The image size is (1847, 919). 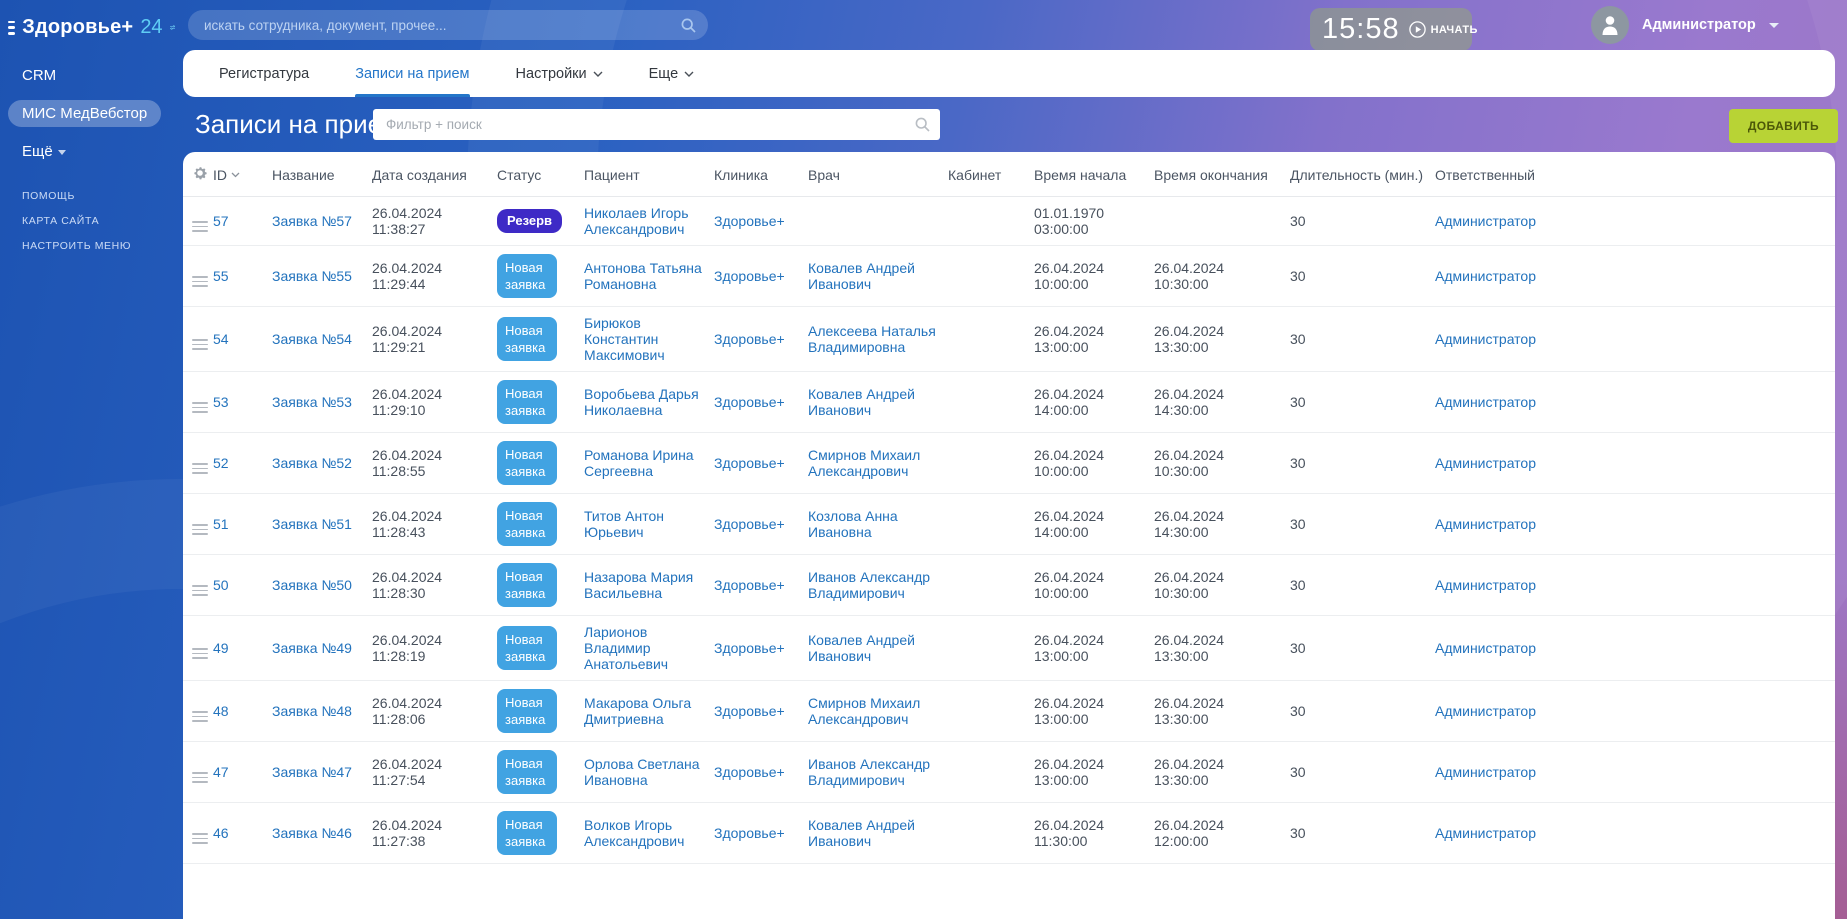 What do you see at coordinates (1635, 174) in the screenshot?
I see `column-header-responsible: Ответственный` at bounding box center [1635, 174].